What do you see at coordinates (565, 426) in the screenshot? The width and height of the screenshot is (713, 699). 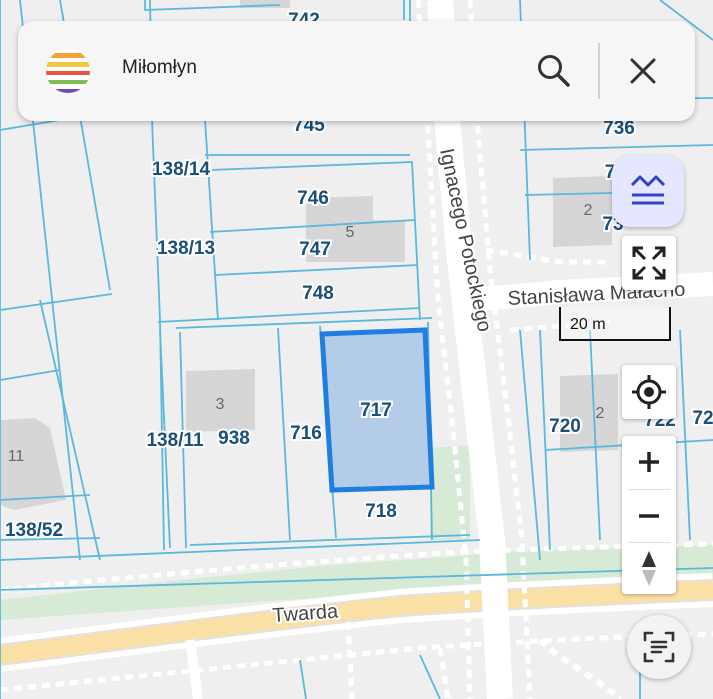 I see `parcel-label: 720` at bounding box center [565, 426].